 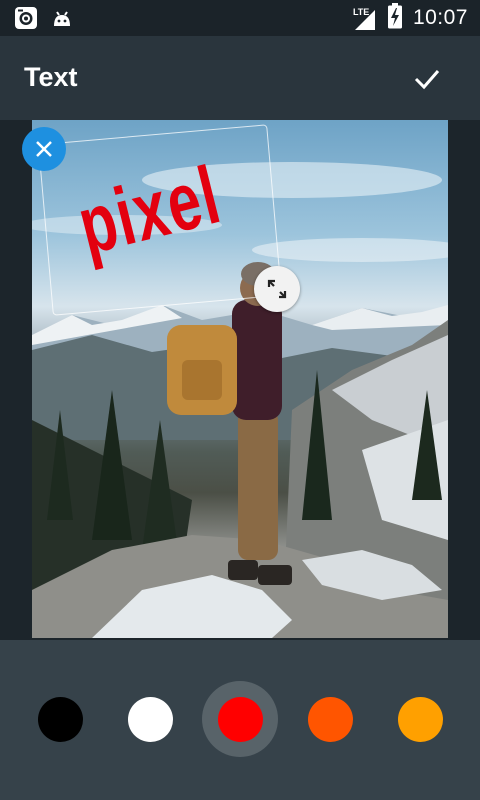 What do you see at coordinates (62, 20) in the screenshot?
I see `android-icon` at bounding box center [62, 20].